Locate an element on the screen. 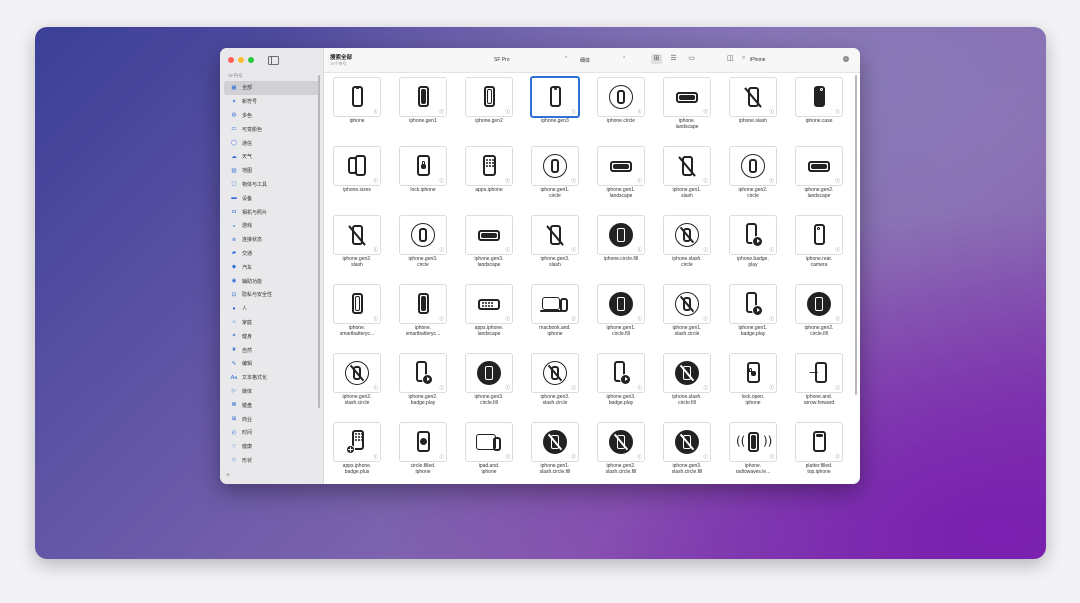 The image size is (1080, 603). sidebar-item: ◴ 时间 is located at coordinates (271, 433).